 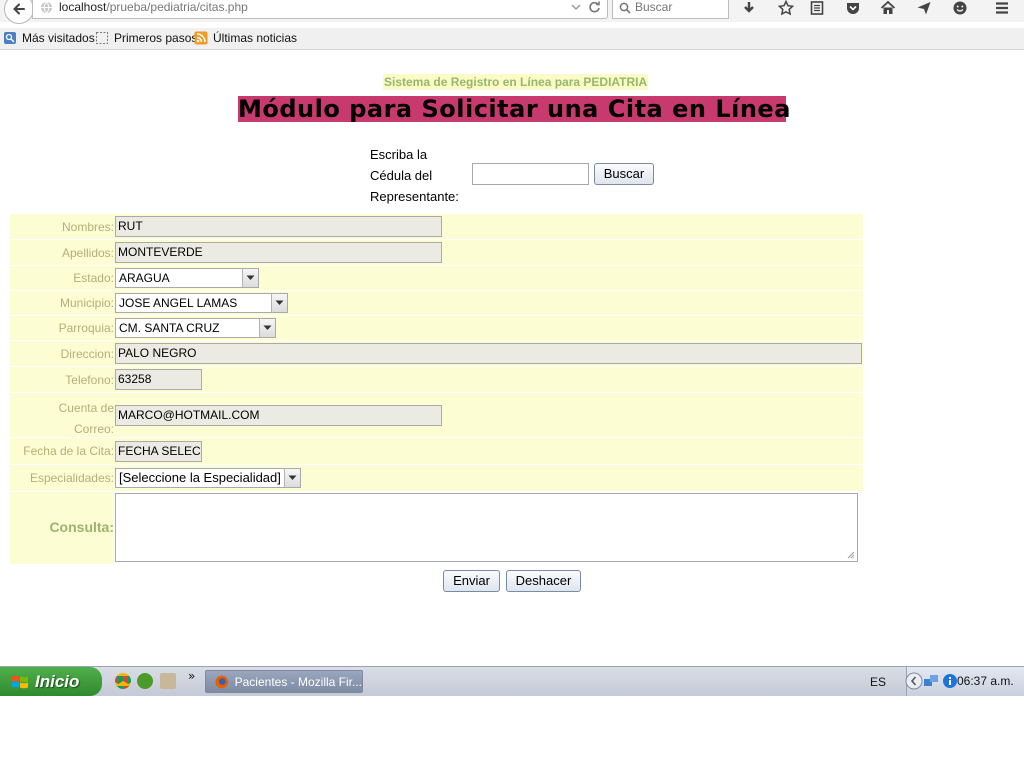 I want to click on send-icon, so click(x=924, y=8).